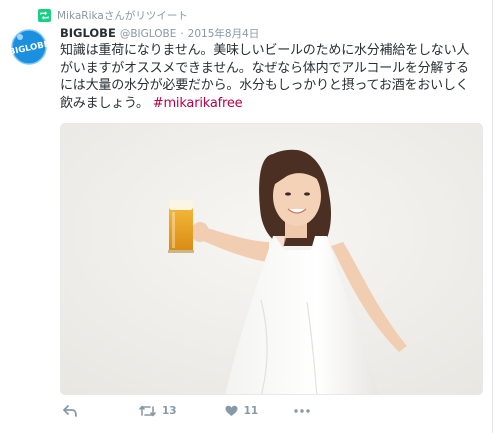 Image resolution: width=493 pixels, height=433 pixels. I want to click on tweet-actions: 13 11, so click(210, 411).